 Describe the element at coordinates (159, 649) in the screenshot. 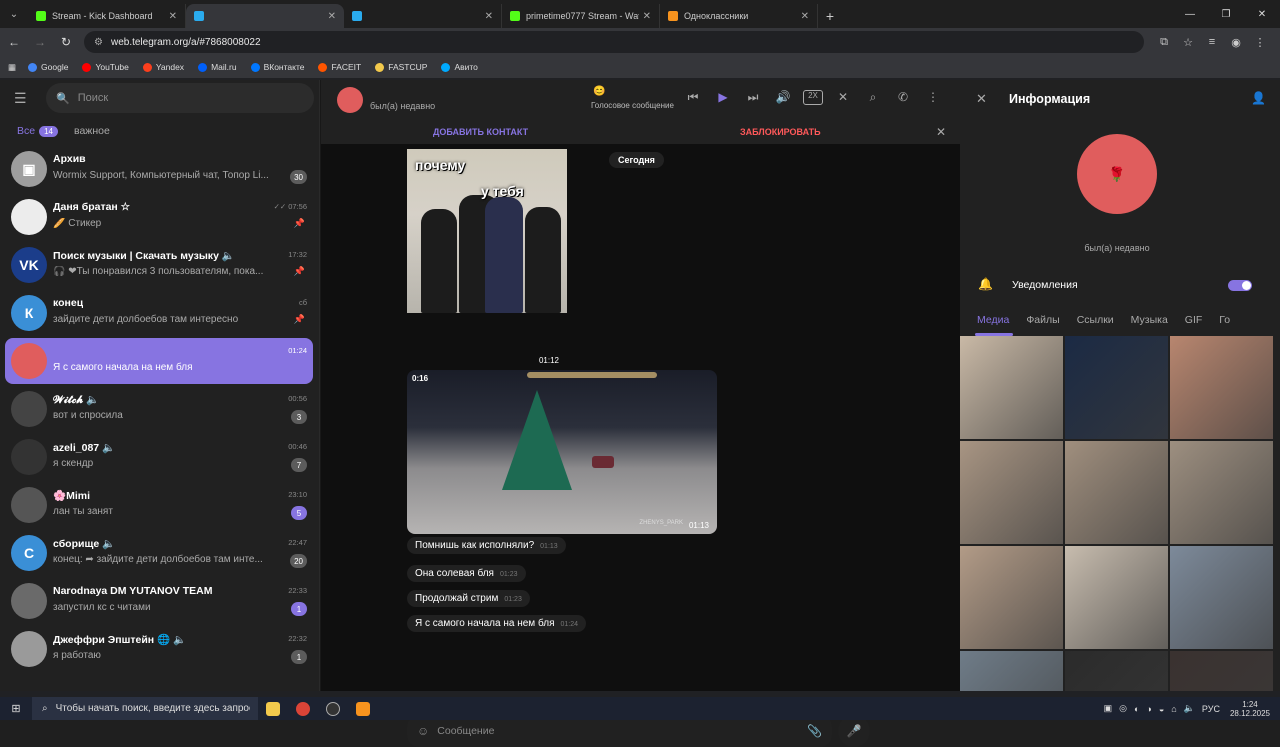

I see `chat-list-item: Джеффри Эпштейн 🌐 🔈 я работаю 22:32 1` at that location.